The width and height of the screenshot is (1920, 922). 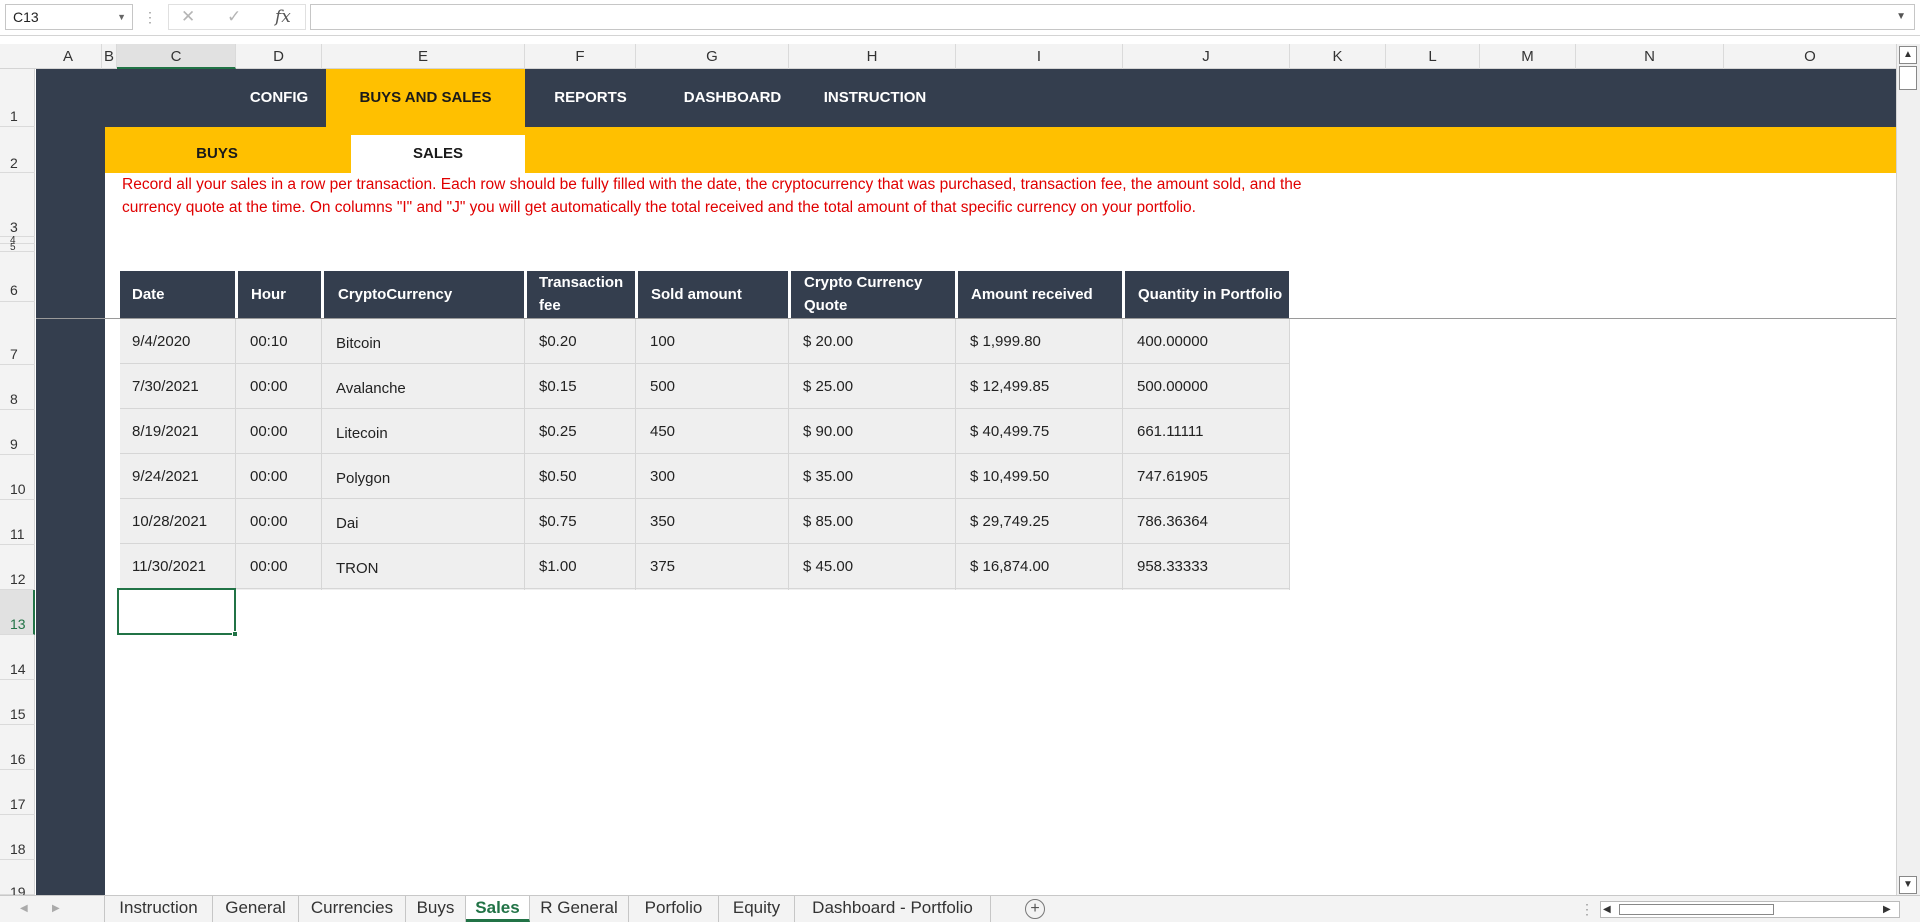 I want to click on row-header-5: 5, so click(x=17, y=248).